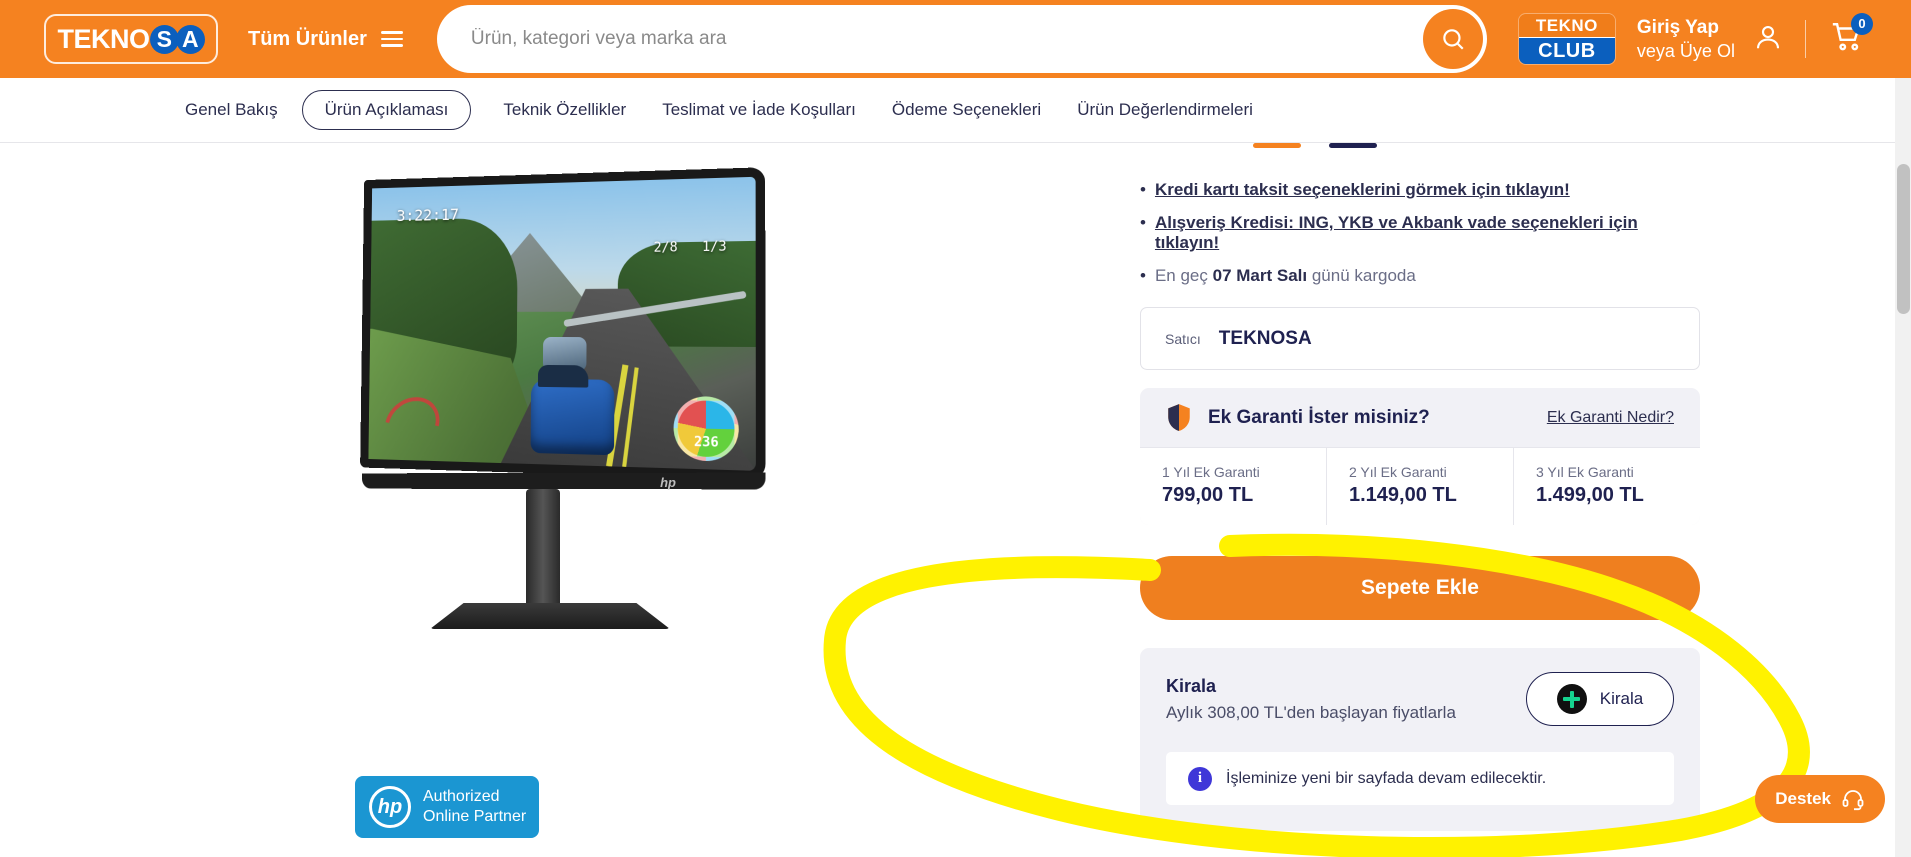 The width and height of the screenshot is (1911, 857). Describe the element at coordinates (1398, 472) in the screenshot. I see `warranty-option-label: 2 Yıl Ek Garanti` at that location.